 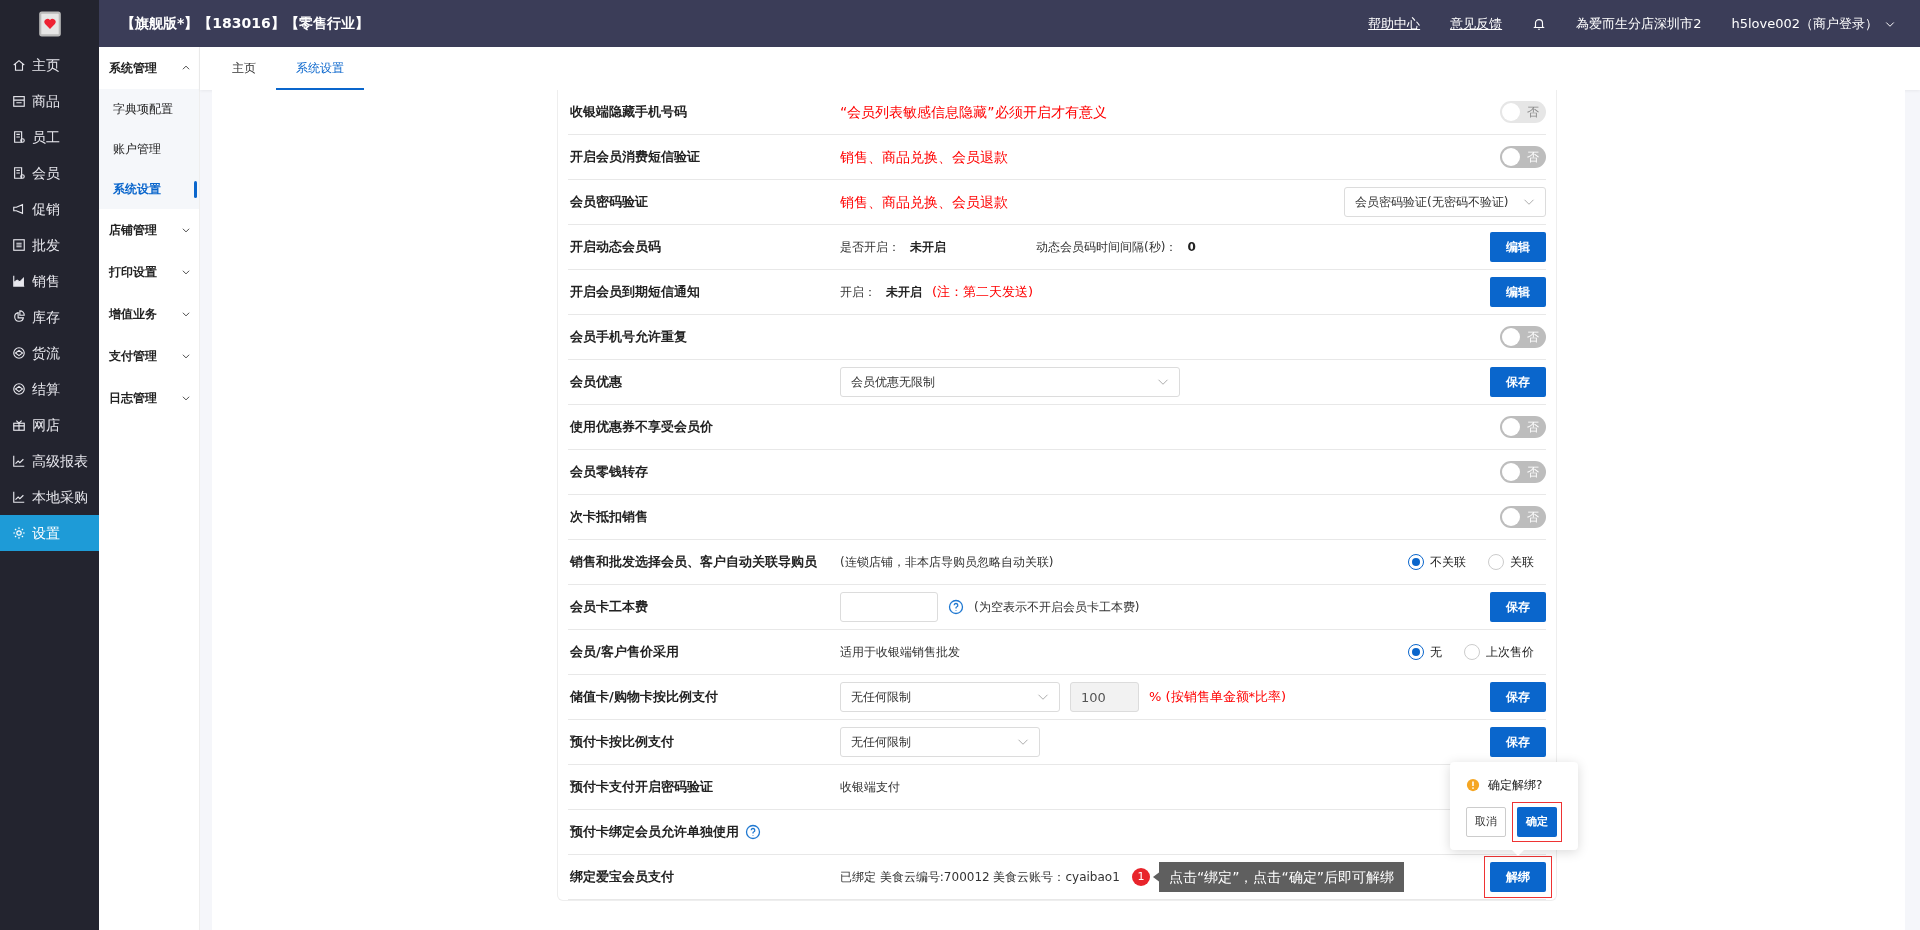 What do you see at coordinates (49, 281) in the screenshot?
I see `sidebar-item: 销售` at bounding box center [49, 281].